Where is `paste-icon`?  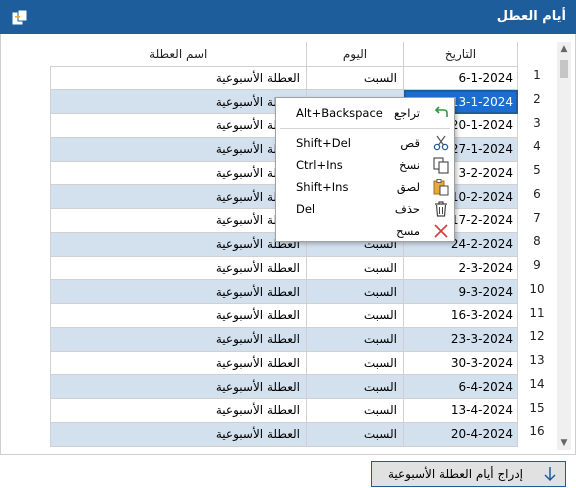 paste-icon is located at coordinates (441, 187).